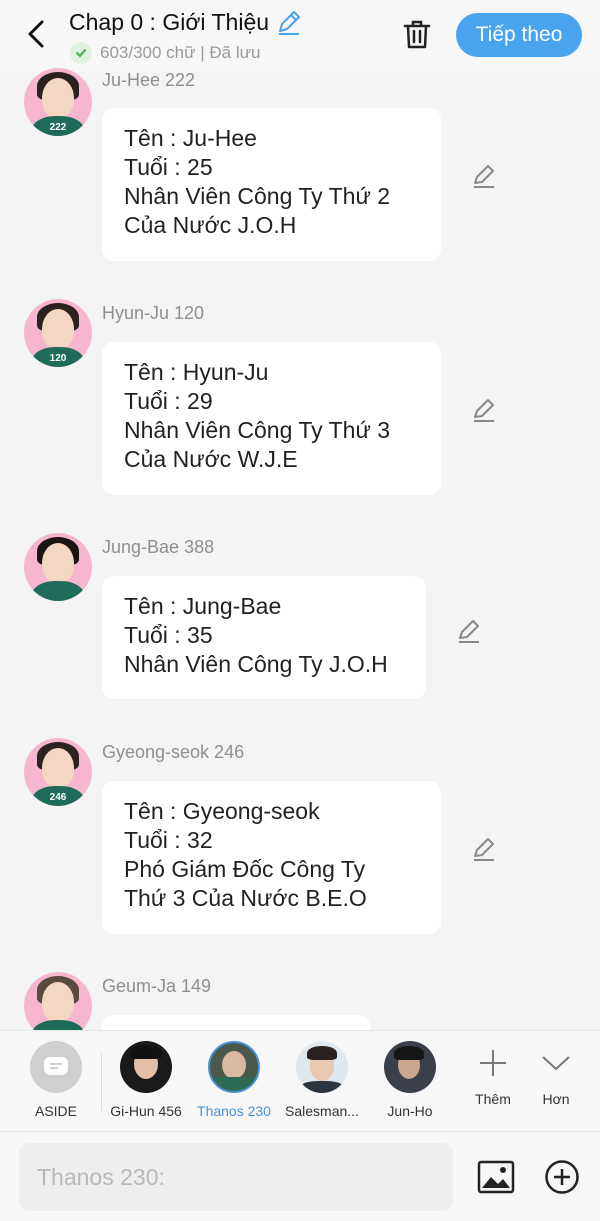 The image size is (600, 1221). What do you see at coordinates (173, 752) in the screenshot?
I see `character-name: Gyeong-seok 246` at bounding box center [173, 752].